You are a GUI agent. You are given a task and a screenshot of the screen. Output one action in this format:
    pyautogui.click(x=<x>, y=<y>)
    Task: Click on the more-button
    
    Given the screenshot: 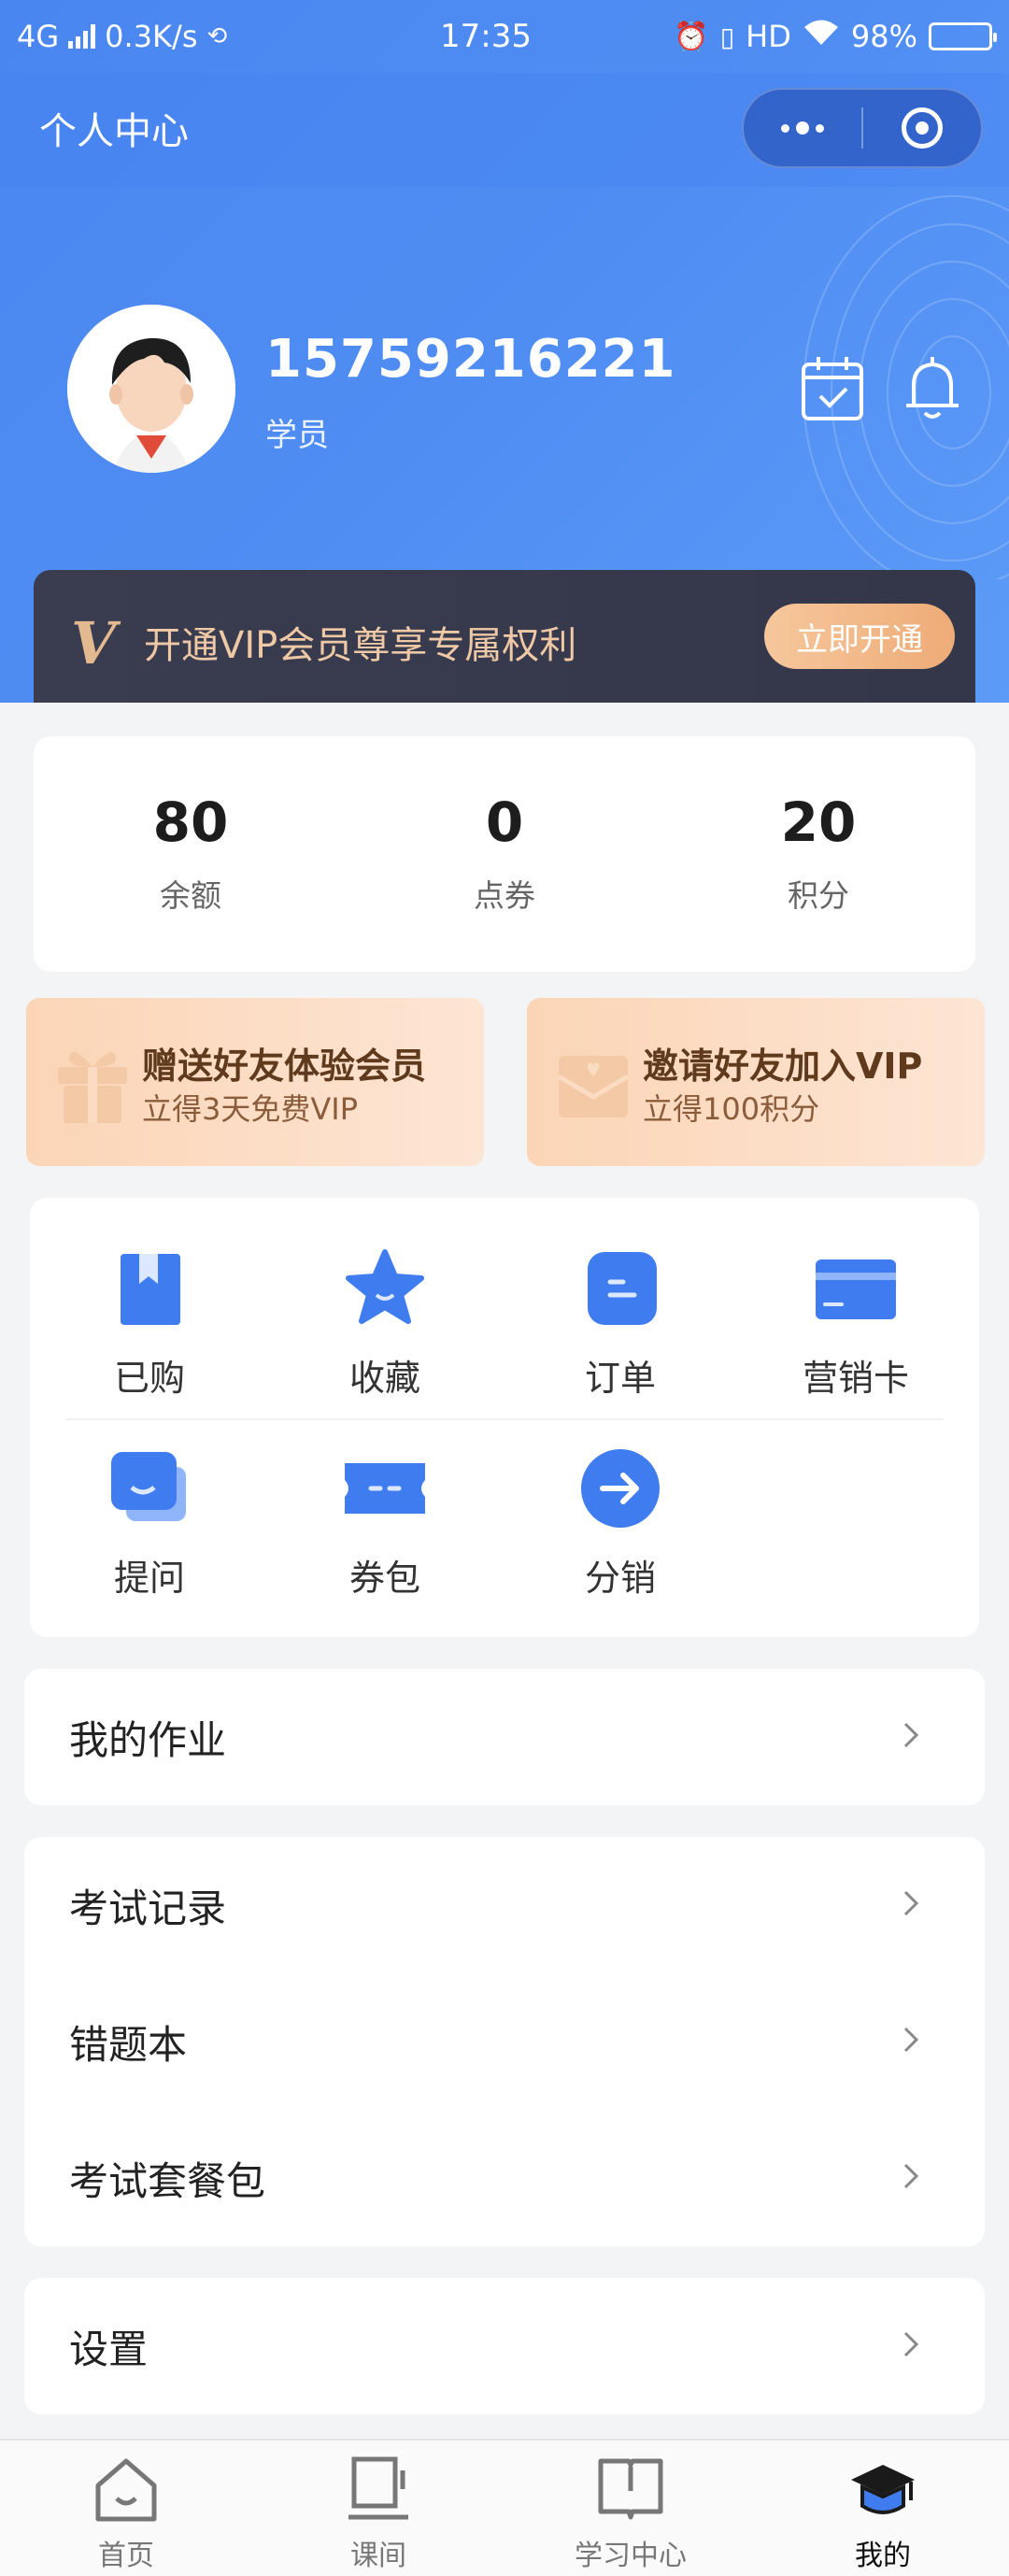 What is the action you would take?
    pyautogui.click(x=802, y=128)
    